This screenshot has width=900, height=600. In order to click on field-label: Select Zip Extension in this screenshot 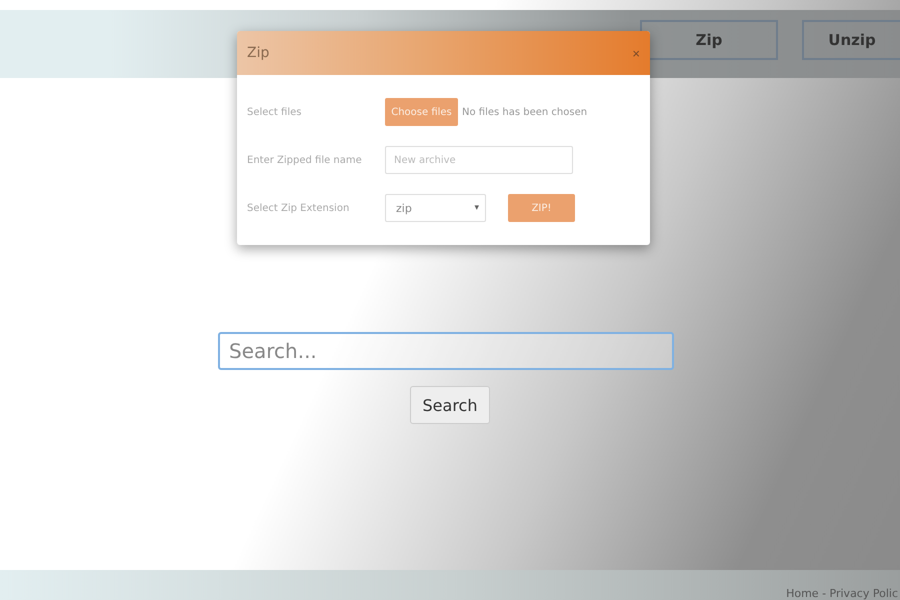, I will do `click(298, 208)`.